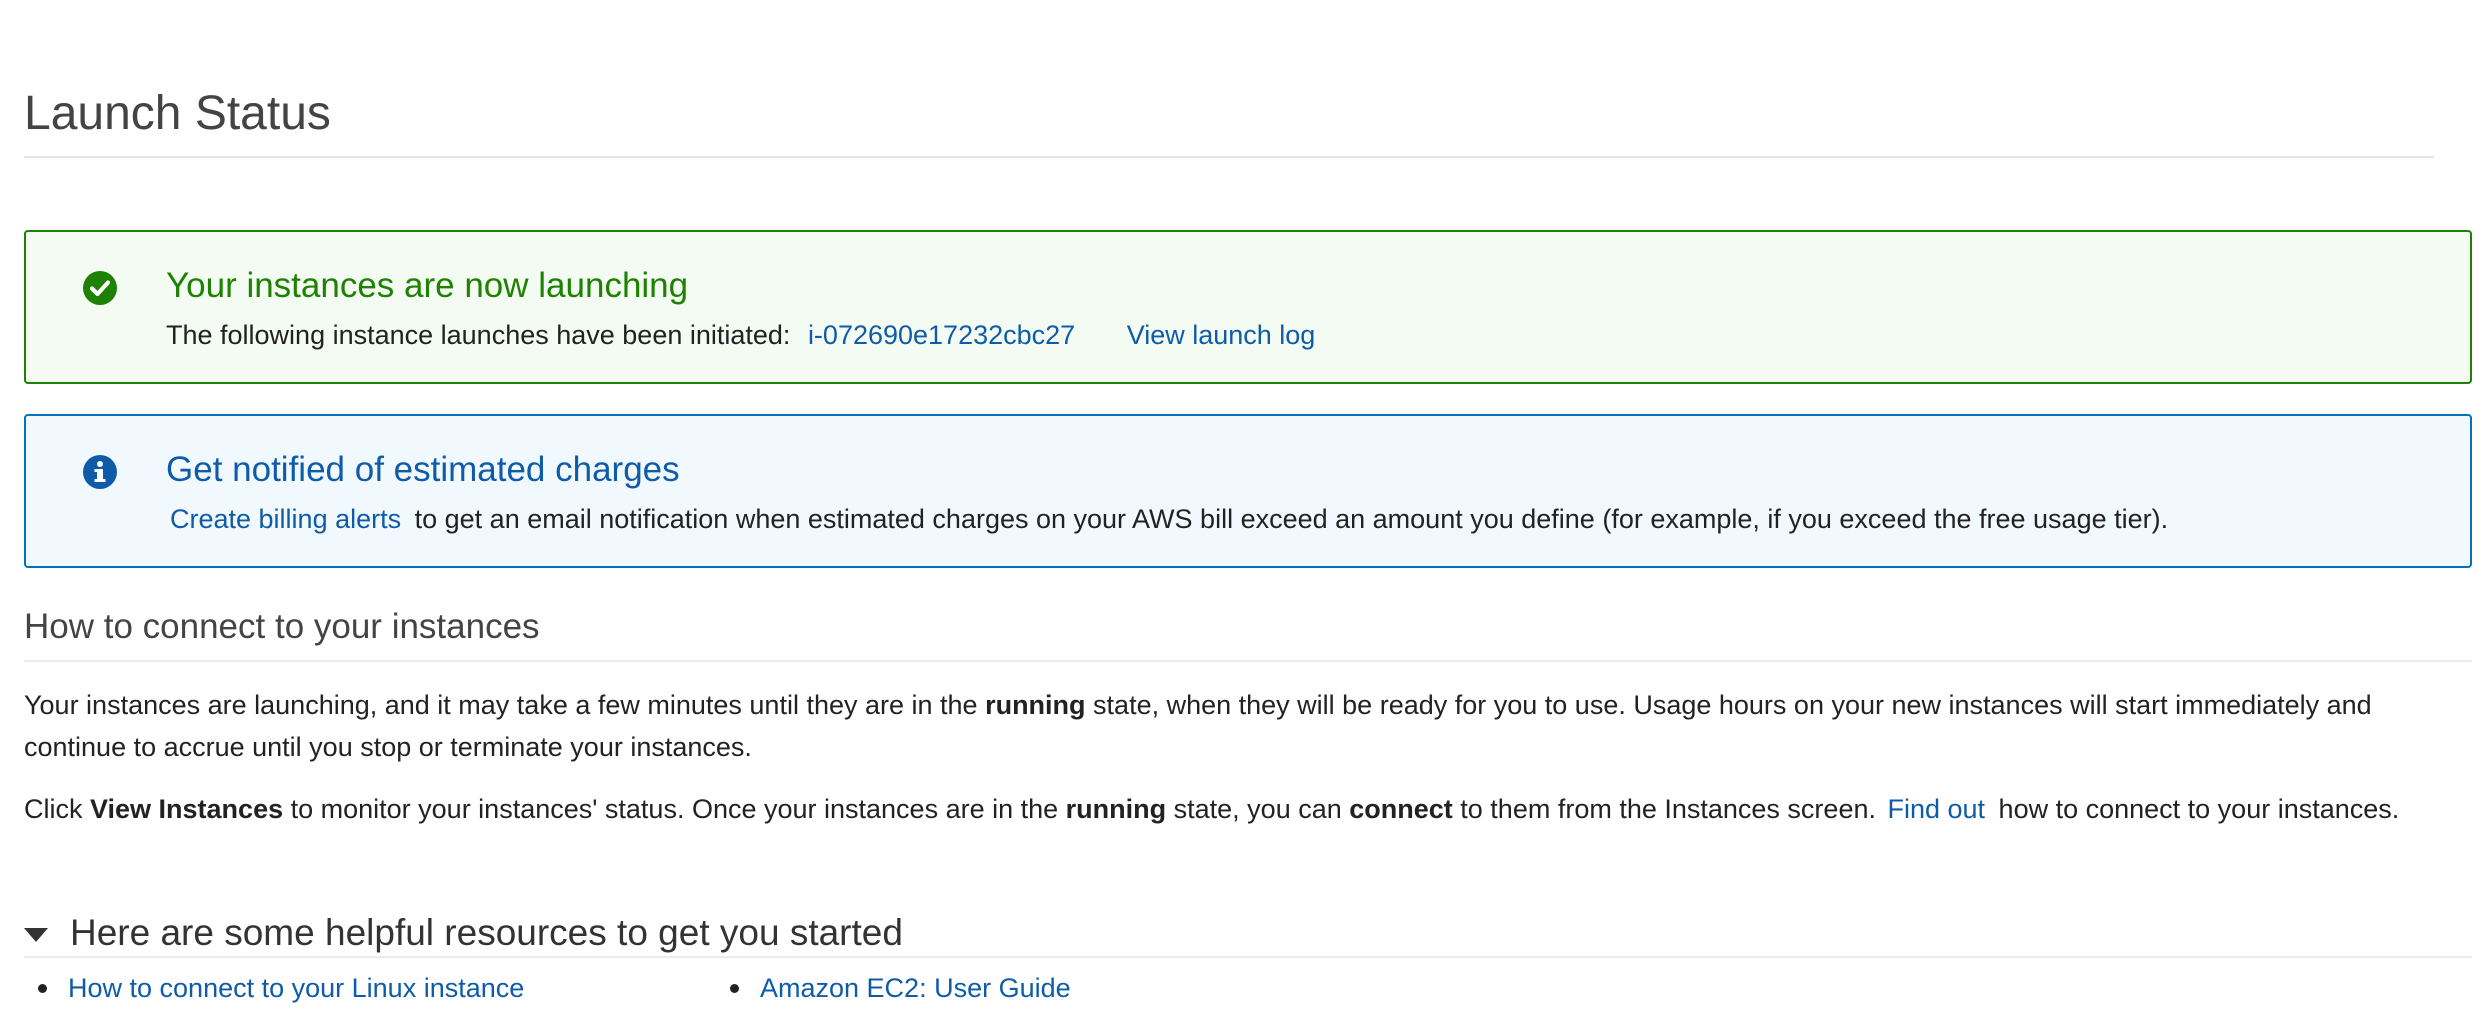 Image resolution: width=2488 pixels, height=1018 pixels. Describe the element at coordinates (282, 626) in the screenshot. I see `connect-section-title: How to connect to your instances` at that location.